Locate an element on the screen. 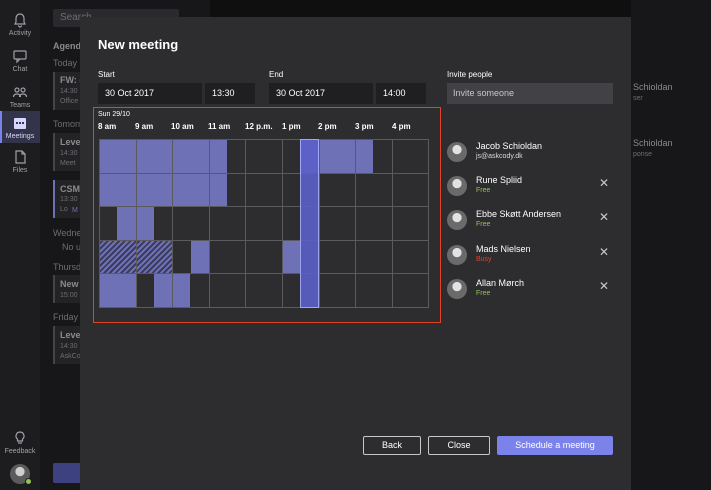 This screenshot has height=490, width=711. start-date-field: 30 Oct 2017 is located at coordinates (150, 93).